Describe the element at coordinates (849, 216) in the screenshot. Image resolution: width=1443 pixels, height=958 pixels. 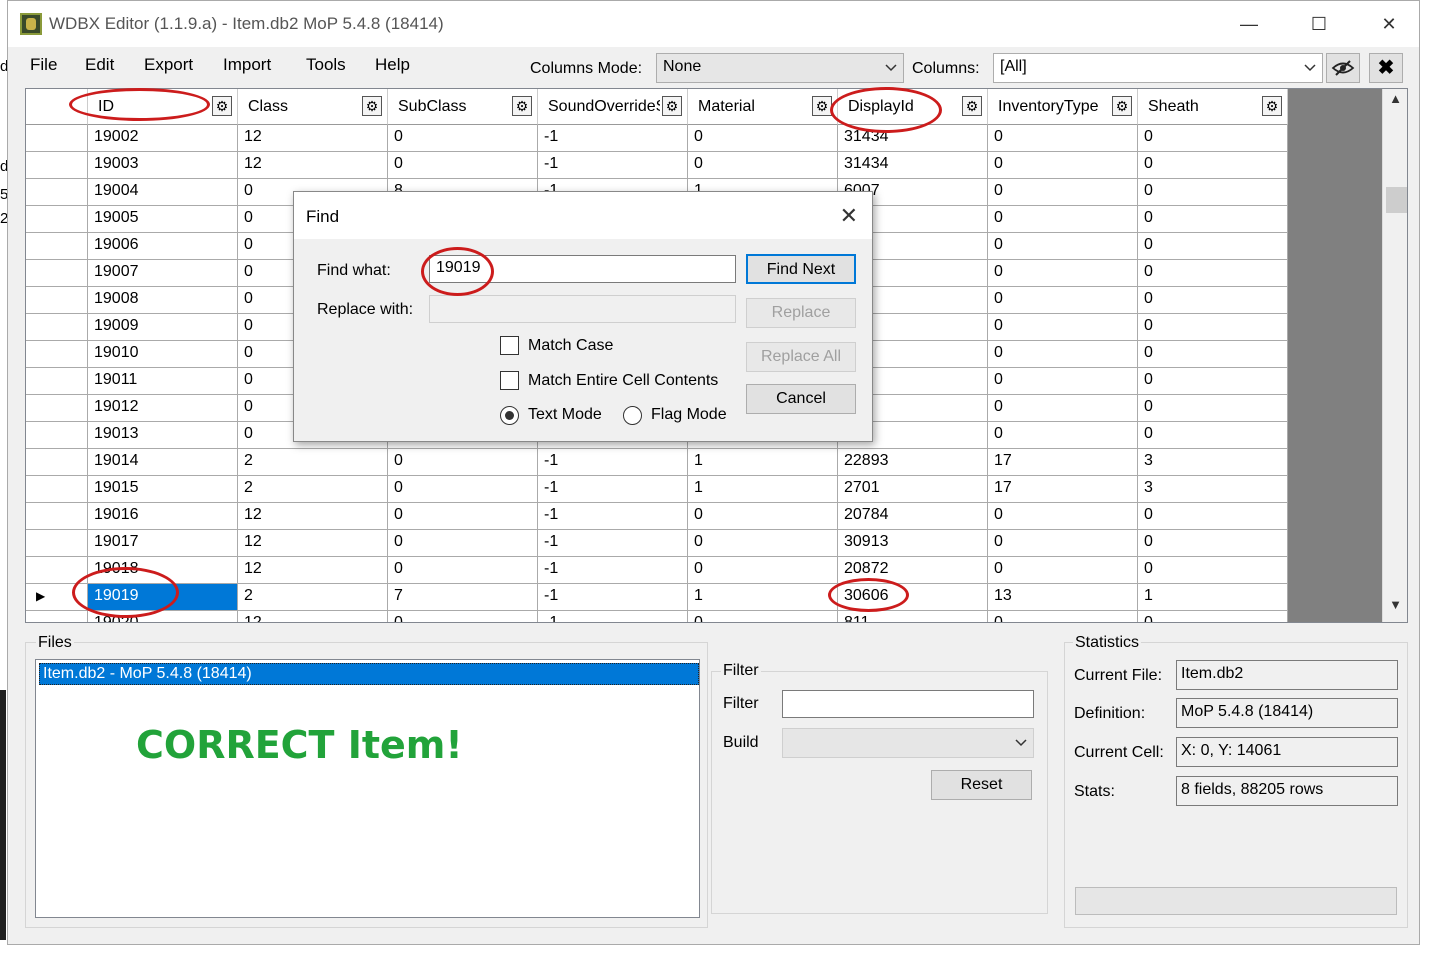
I see `close-icon: ✕` at that location.